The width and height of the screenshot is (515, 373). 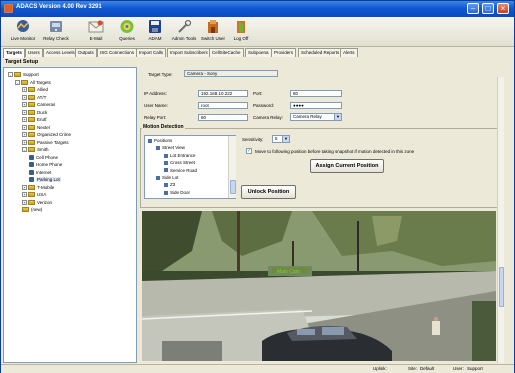 What do you see at coordinates (257, 9) in the screenshot?
I see `title-bar: ADACS Version 4.00 Rev 3291 – □ ×` at bounding box center [257, 9].